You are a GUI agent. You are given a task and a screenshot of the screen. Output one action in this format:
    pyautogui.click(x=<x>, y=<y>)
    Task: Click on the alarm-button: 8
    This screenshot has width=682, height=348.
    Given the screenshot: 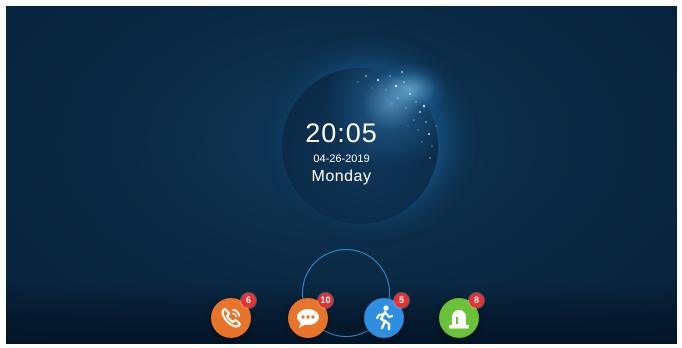 What is the action you would take?
    pyautogui.click(x=461, y=315)
    